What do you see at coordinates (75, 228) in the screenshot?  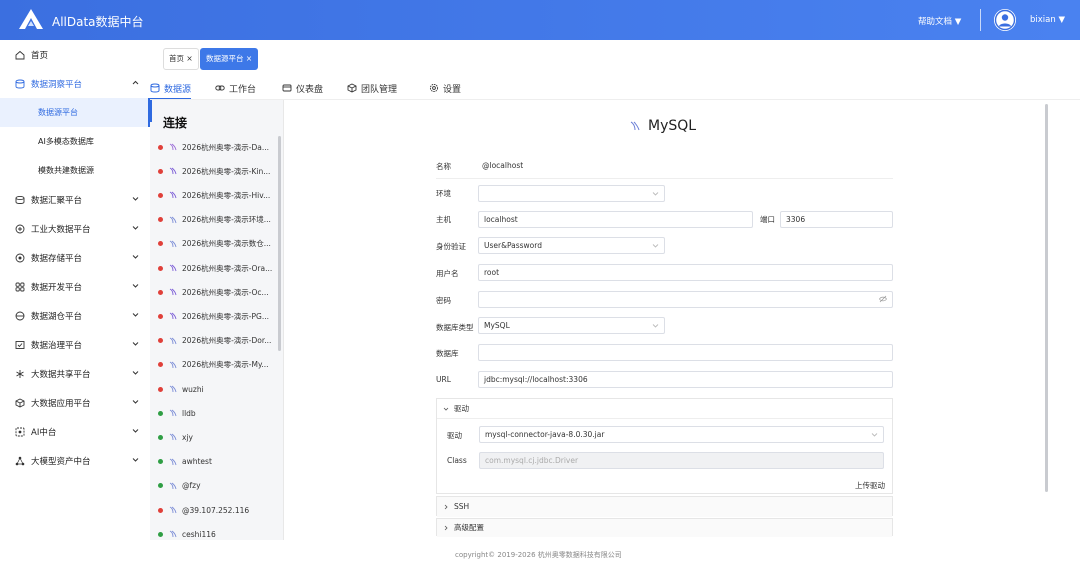 I see `sidebar-item-industrial-bigdata: 工业大数据平台` at bounding box center [75, 228].